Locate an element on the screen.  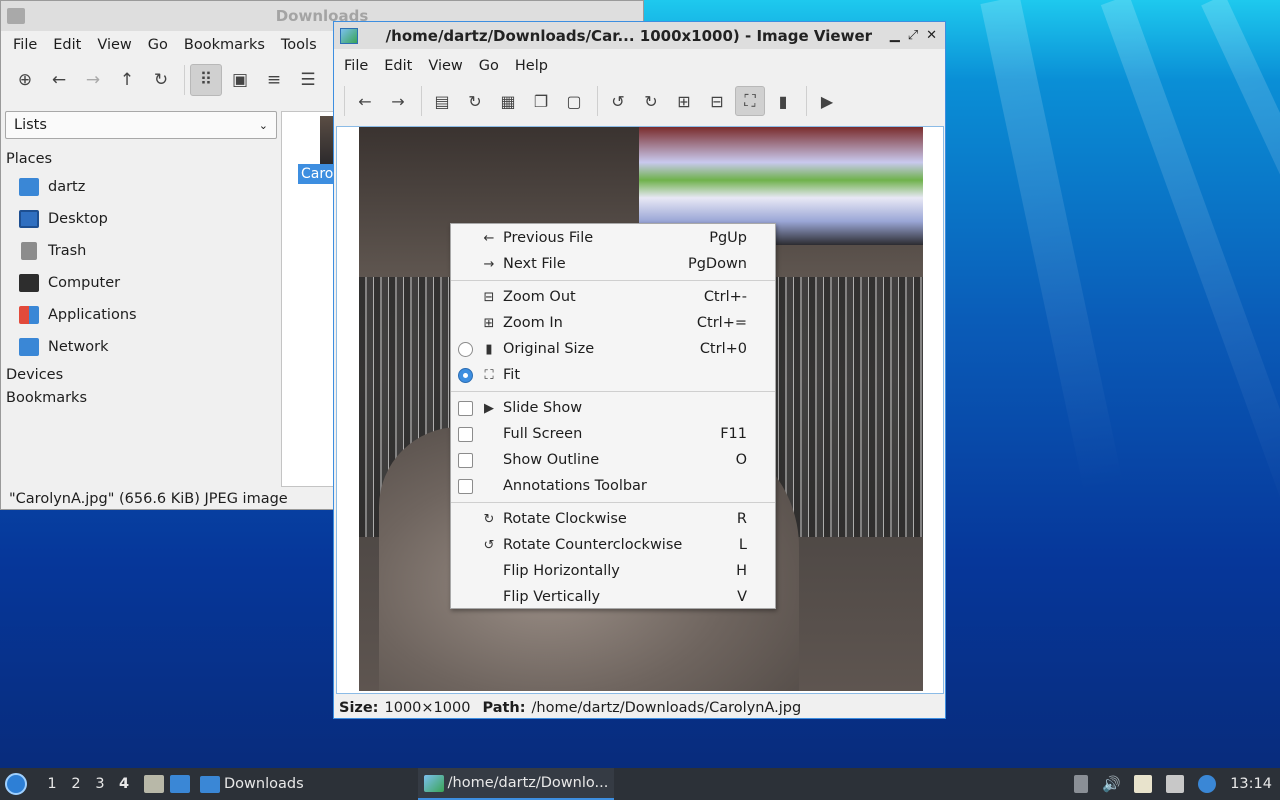
update-notifier-icon is located at coordinates (1207, 784).